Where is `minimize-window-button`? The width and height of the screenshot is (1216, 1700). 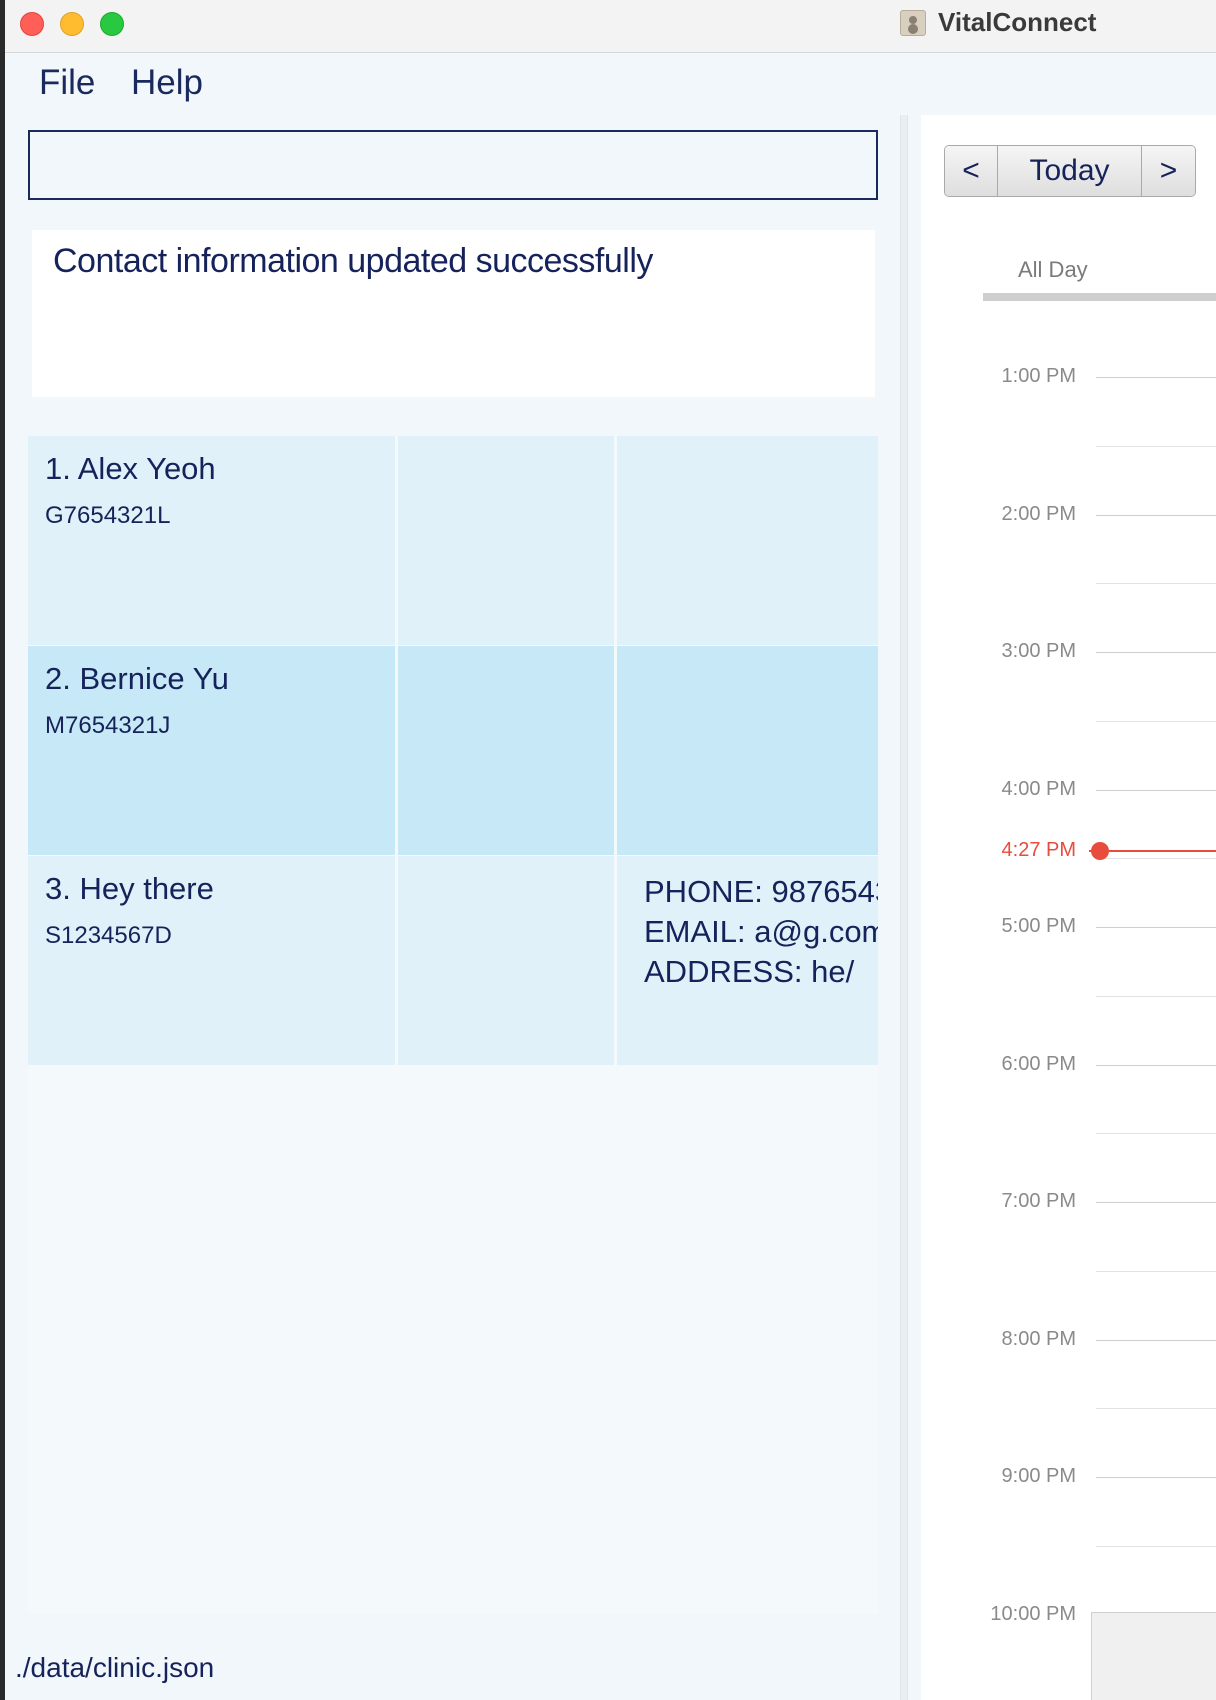 minimize-window-button is located at coordinates (72, 24).